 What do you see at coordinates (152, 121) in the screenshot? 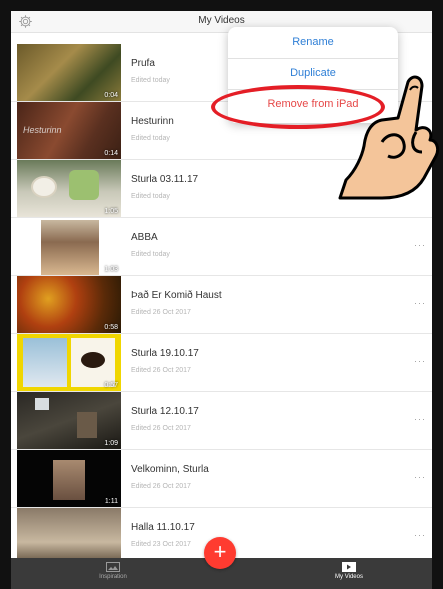
I see `video-title: Hesturinn` at bounding box center [152, 121].